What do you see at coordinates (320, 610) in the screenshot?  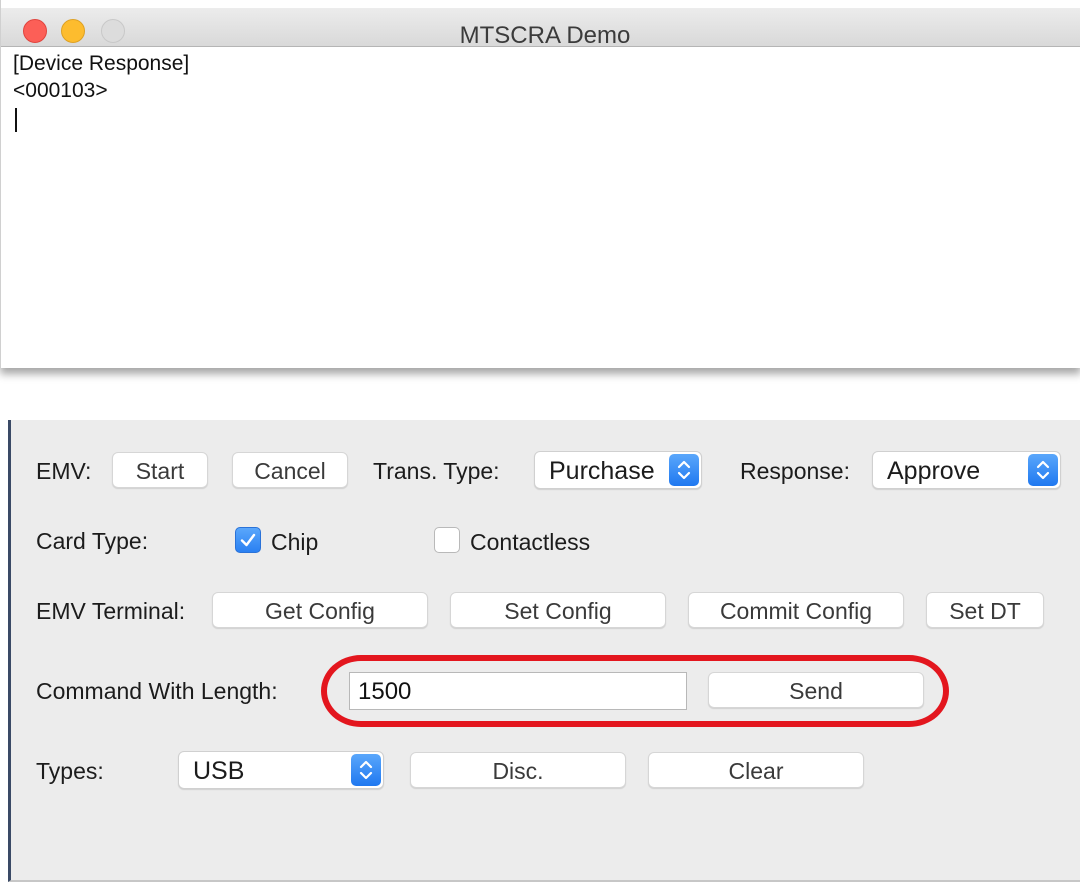 I see `get-config-button: Get Config` at bounding box center [320, 610].